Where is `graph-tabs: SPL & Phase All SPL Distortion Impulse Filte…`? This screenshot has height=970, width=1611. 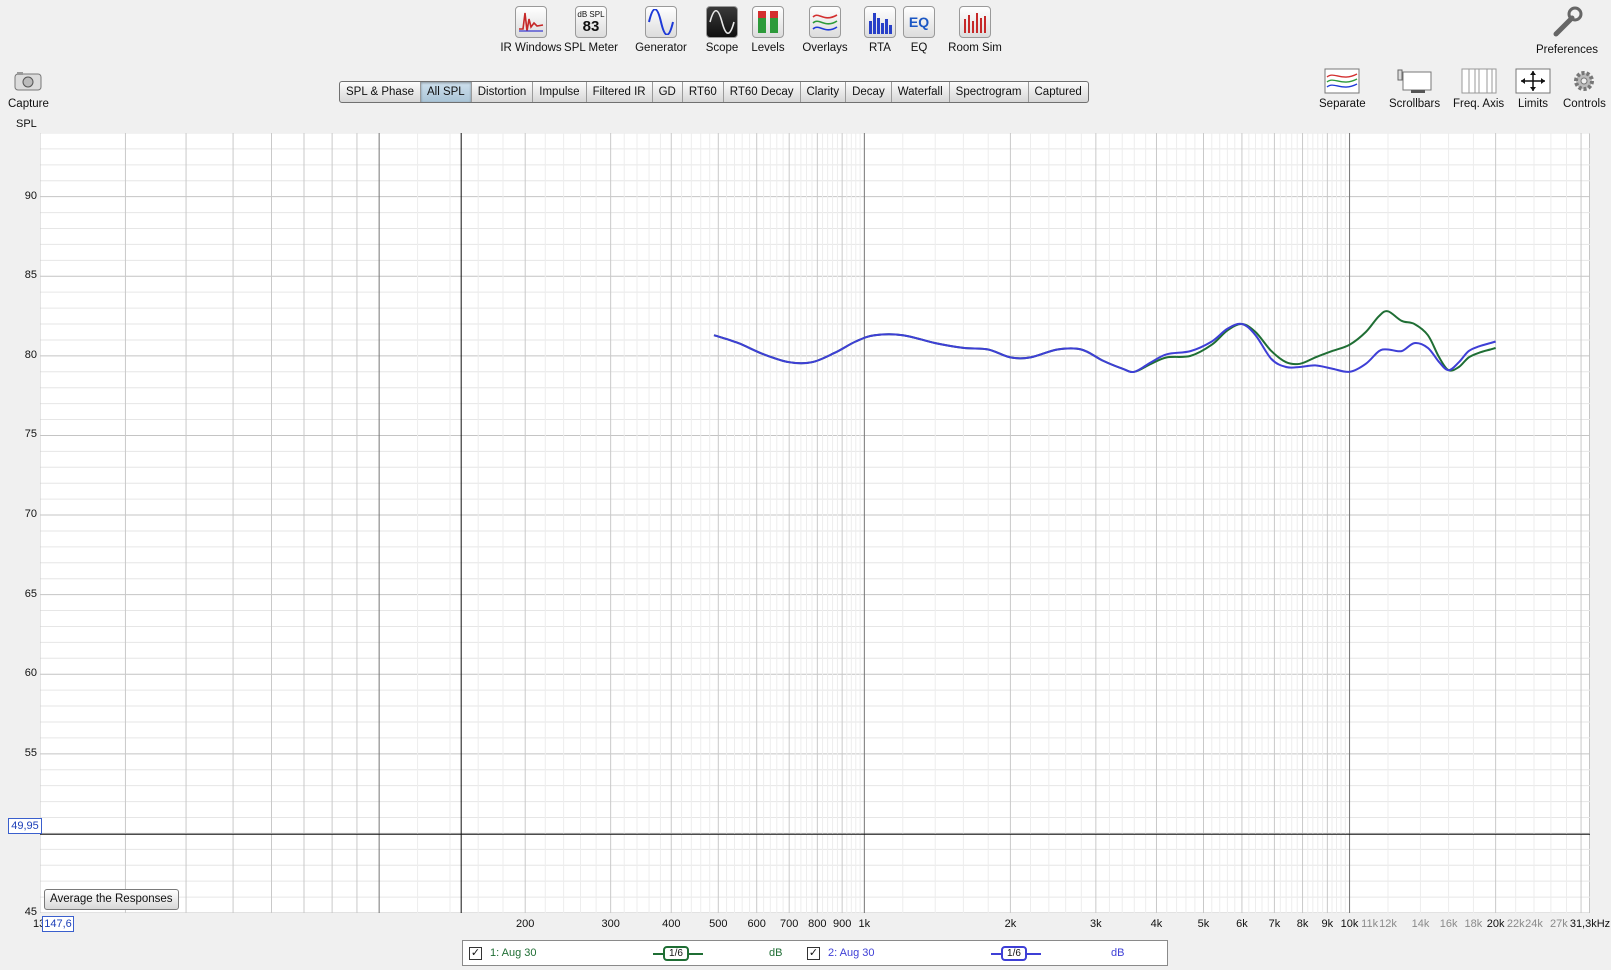
graph-tabs: SPL & Phase All SPL Distortion Impulse Filte… is located at coordinates (714, 92).